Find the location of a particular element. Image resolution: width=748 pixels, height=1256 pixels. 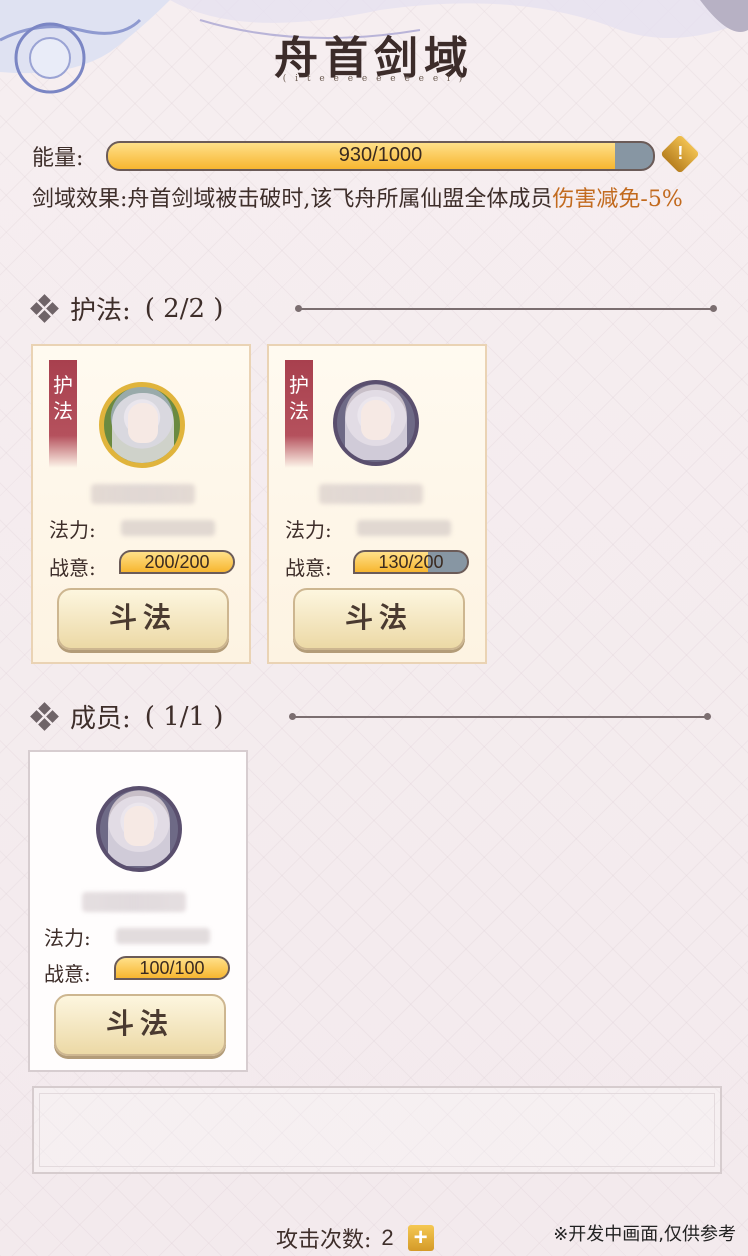

member-card: 法力: 战意: 100/100 斗法 is located at coordinates (138, 911).